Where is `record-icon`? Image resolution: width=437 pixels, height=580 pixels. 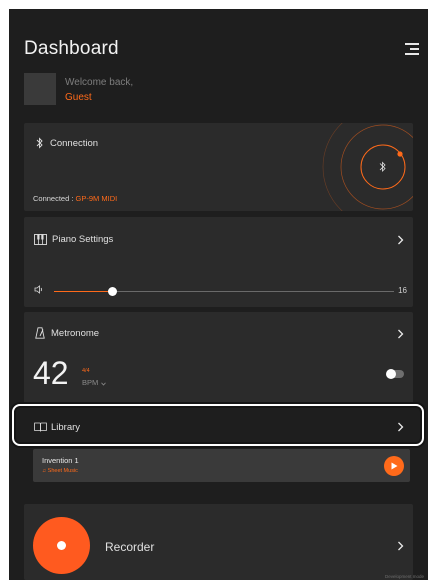
record-icon is located at coordinates (61, 545).